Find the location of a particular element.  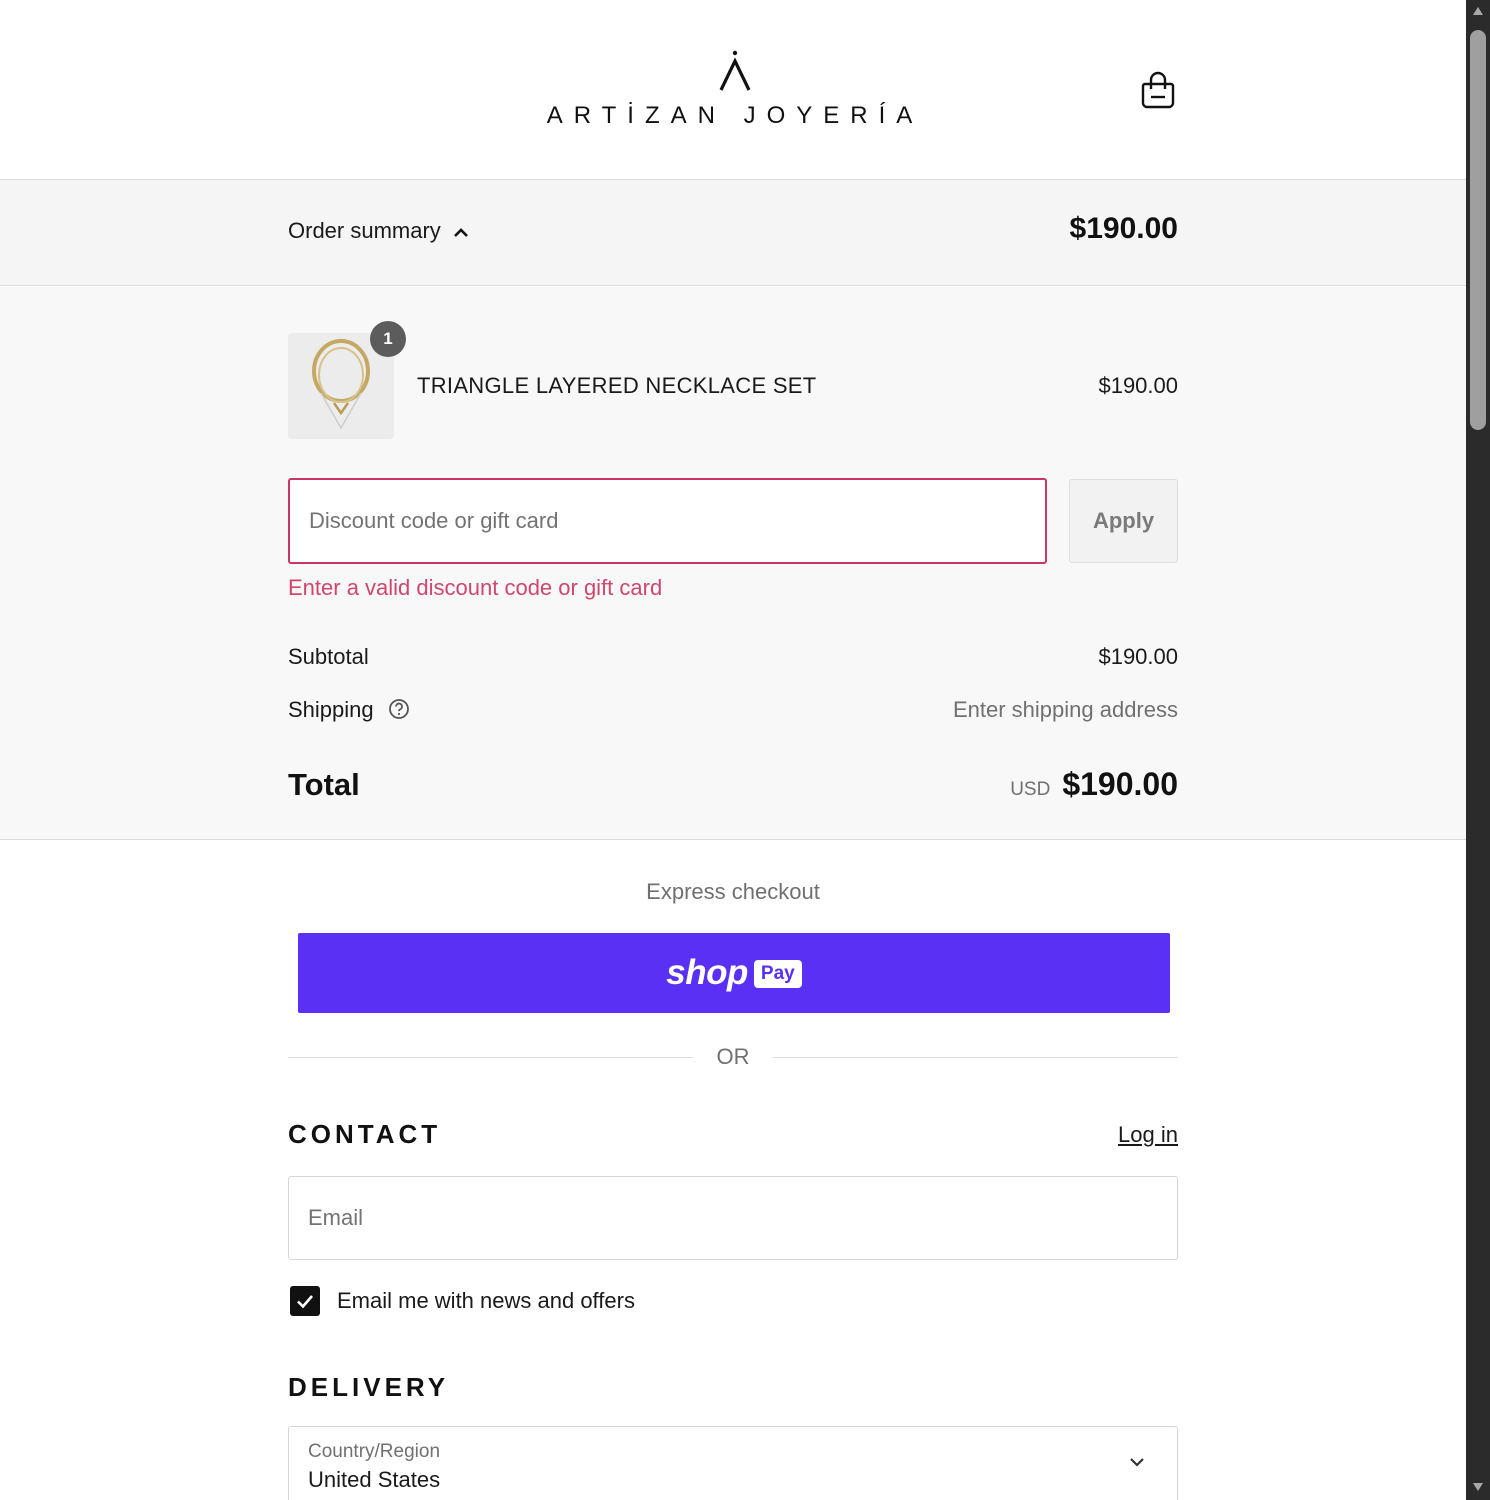

total-value-group: USD $190.00 is located at coordinates (1094, 784).